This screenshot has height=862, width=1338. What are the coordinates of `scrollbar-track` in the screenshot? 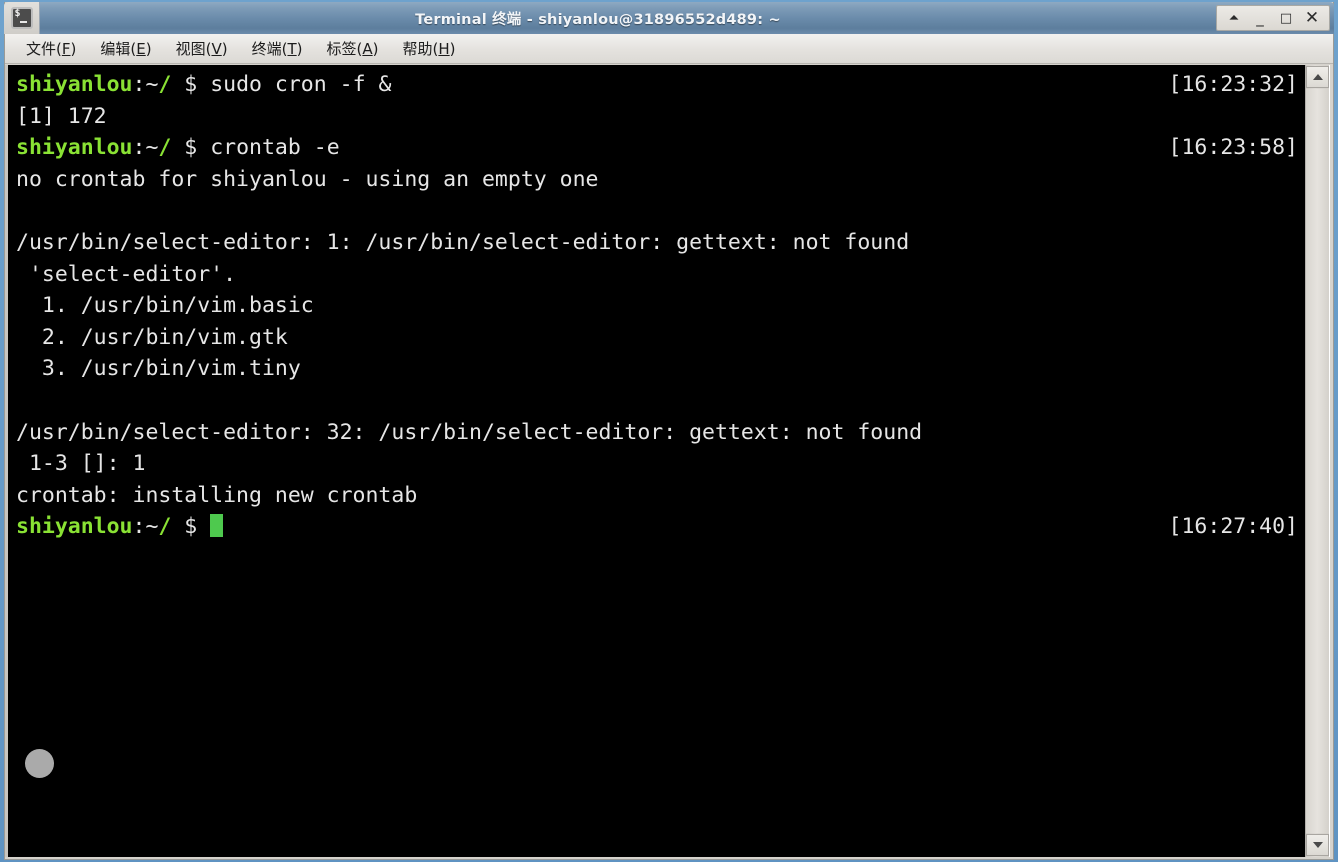 It's located at (1317, 461).